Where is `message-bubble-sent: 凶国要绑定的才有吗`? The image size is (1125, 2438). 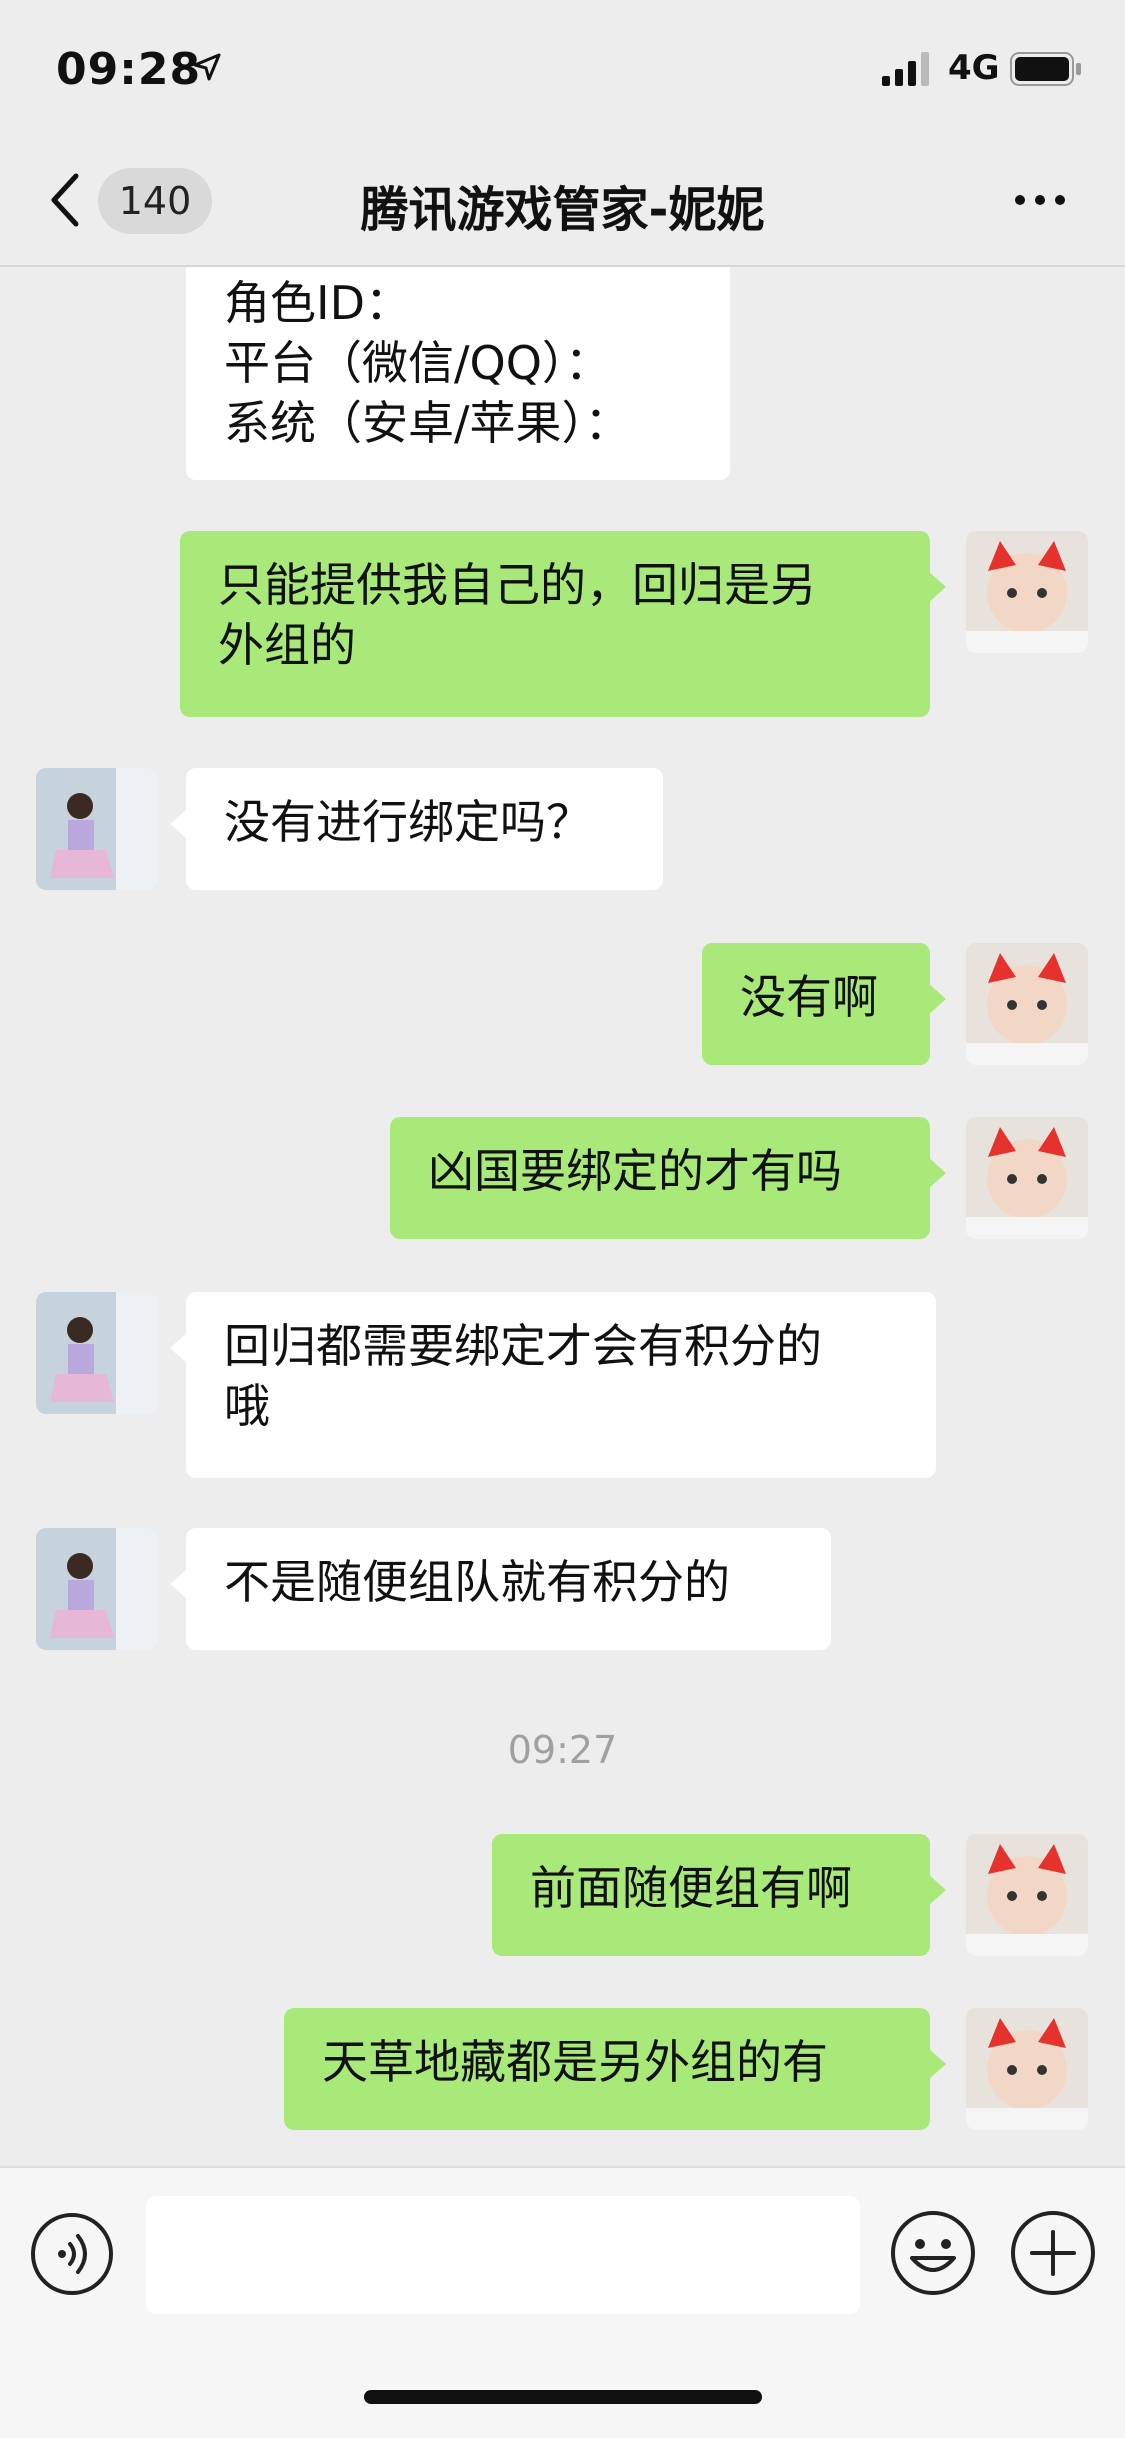 message-bubble-sent: 凶国要绑定的才有吗 is located at coordinates (668, 1178).